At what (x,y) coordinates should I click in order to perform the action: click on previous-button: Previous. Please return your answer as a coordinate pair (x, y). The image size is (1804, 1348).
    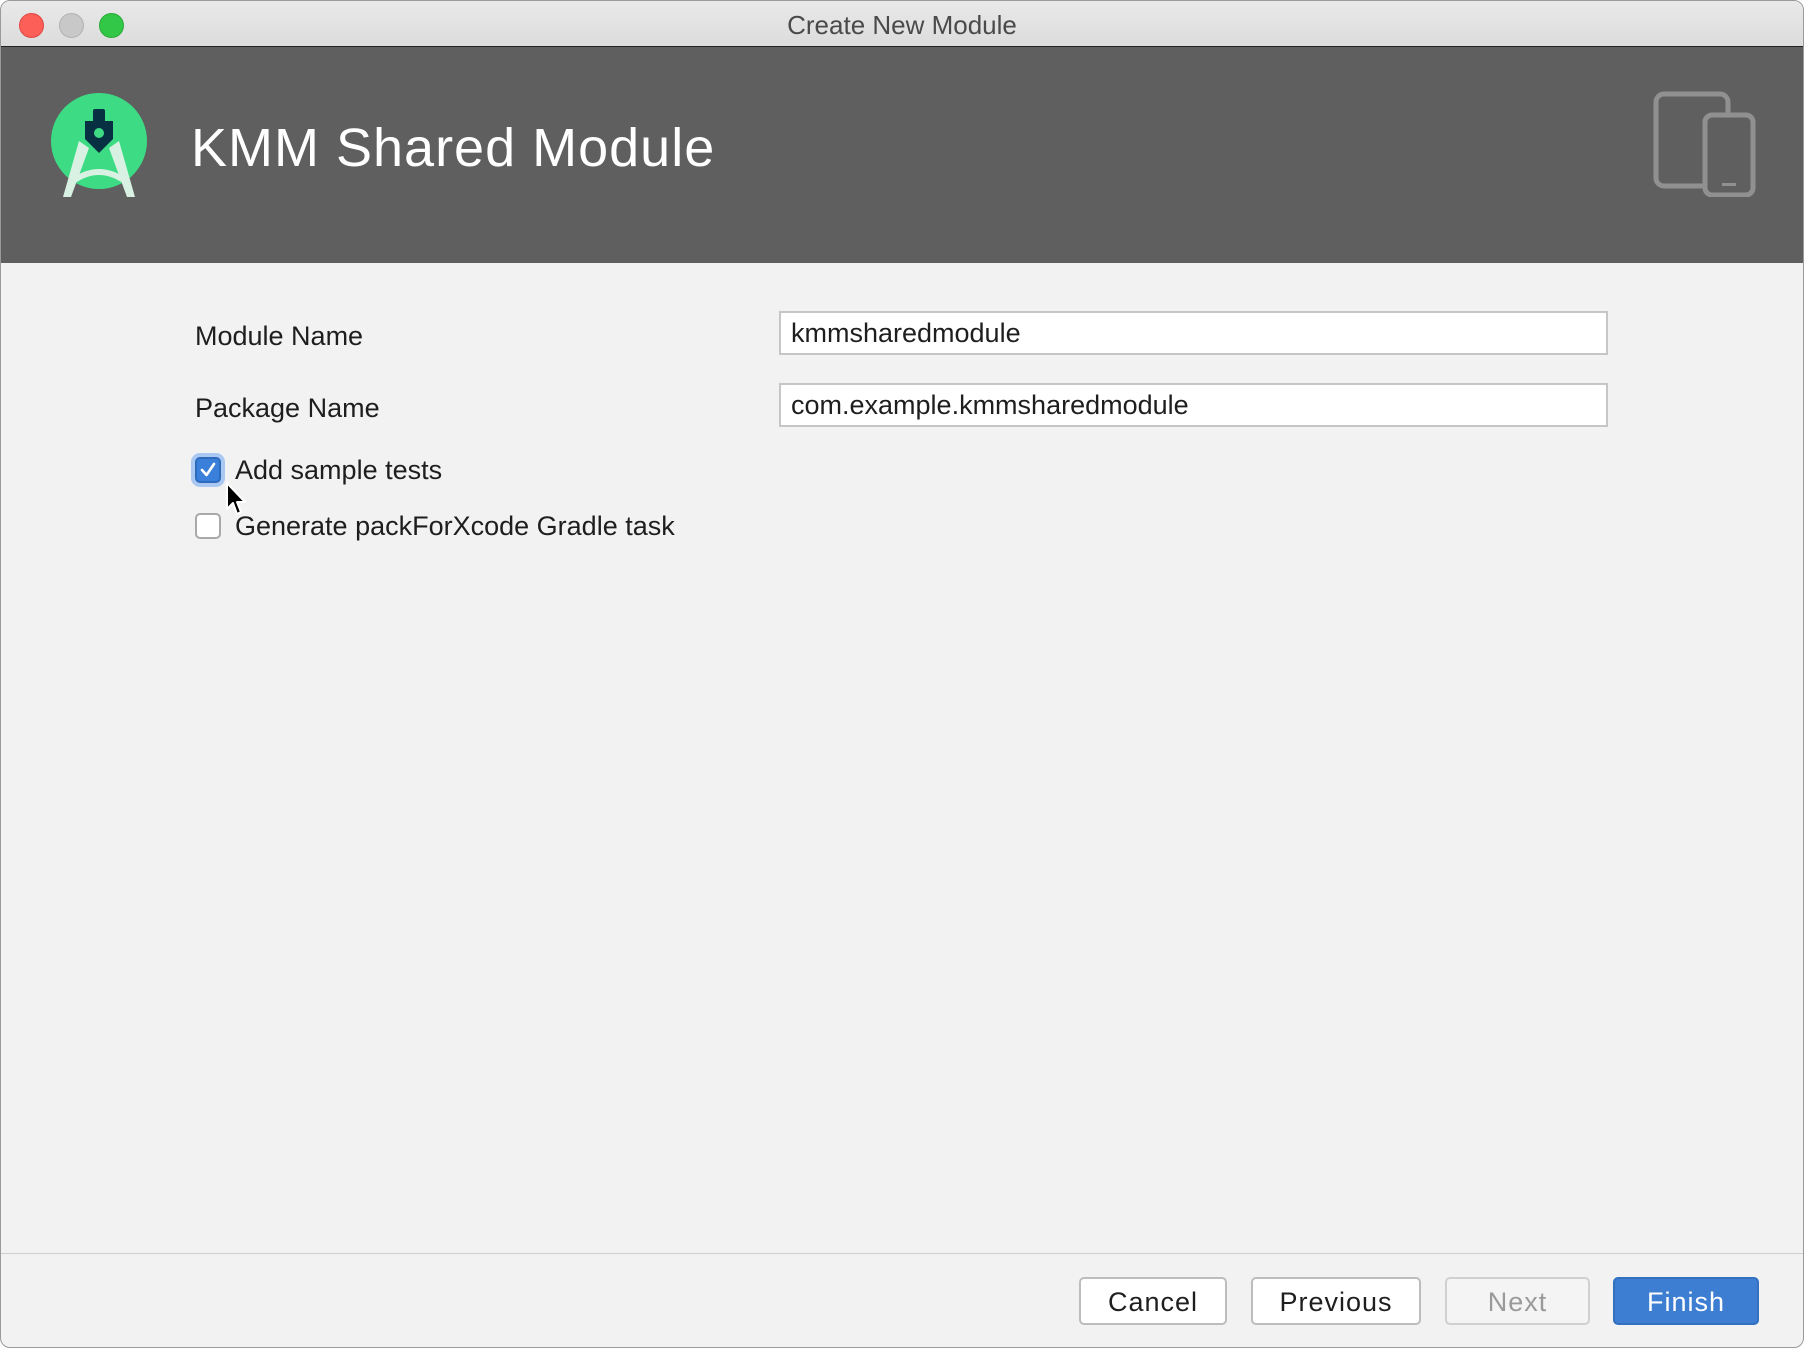
    Looking at the image, I should click on (1336, 1301).